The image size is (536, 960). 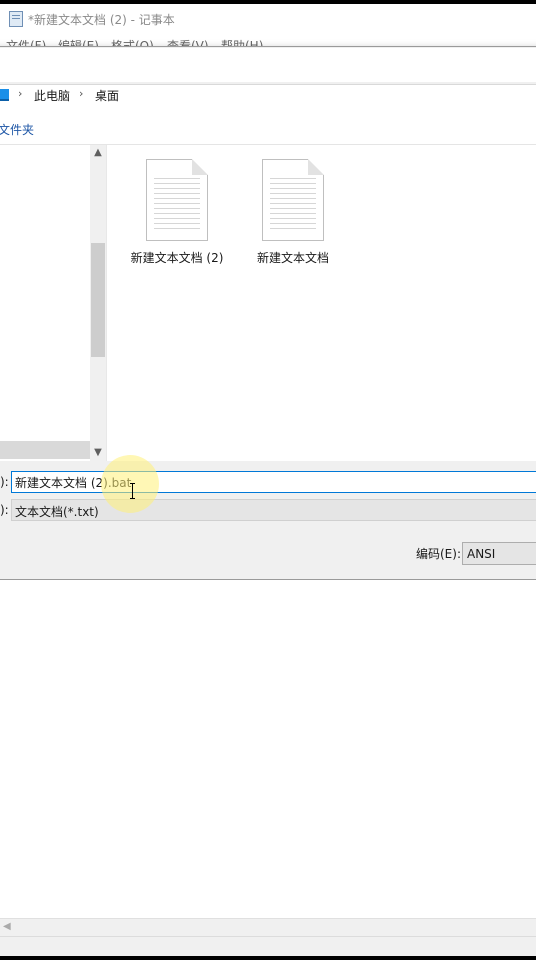 What do you see at coordinates (132, 491) in the screenshot?
I see `text-cursor-icon` at bounding box center [132, 491].